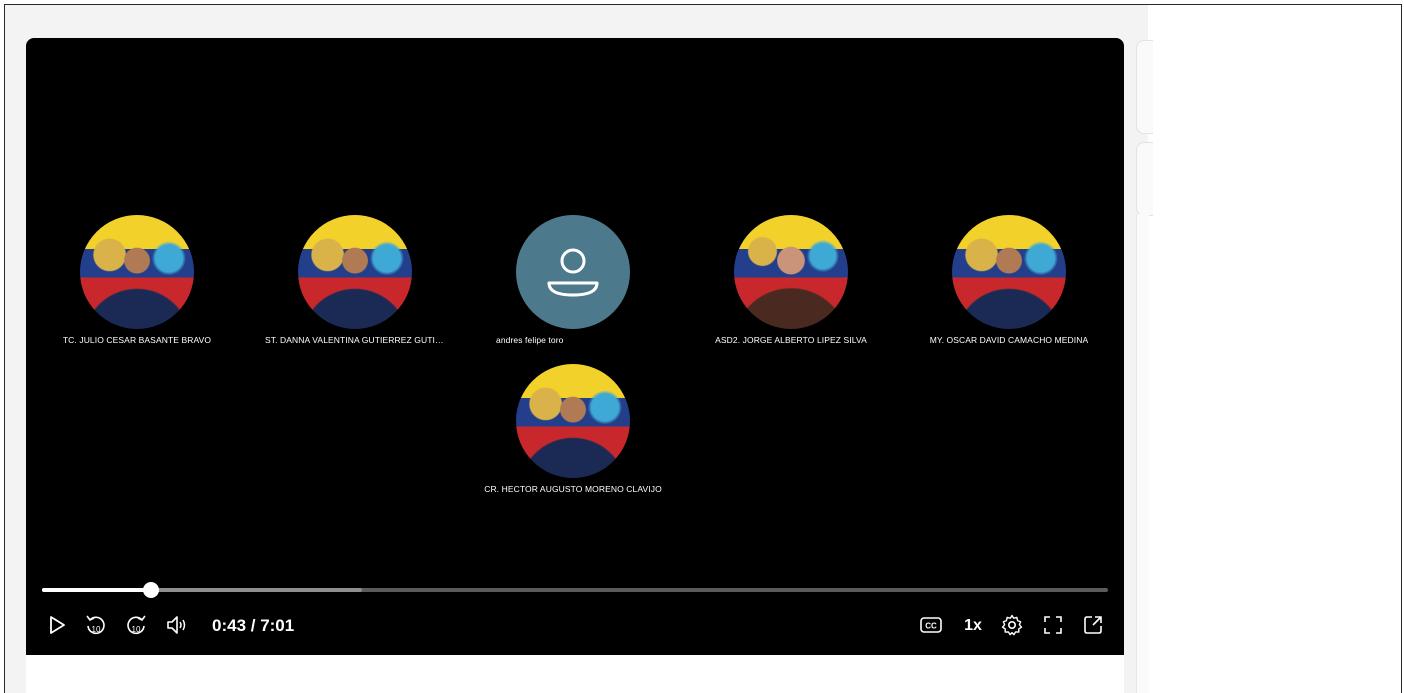  I want to click on popout-button, so click(1093, 625).